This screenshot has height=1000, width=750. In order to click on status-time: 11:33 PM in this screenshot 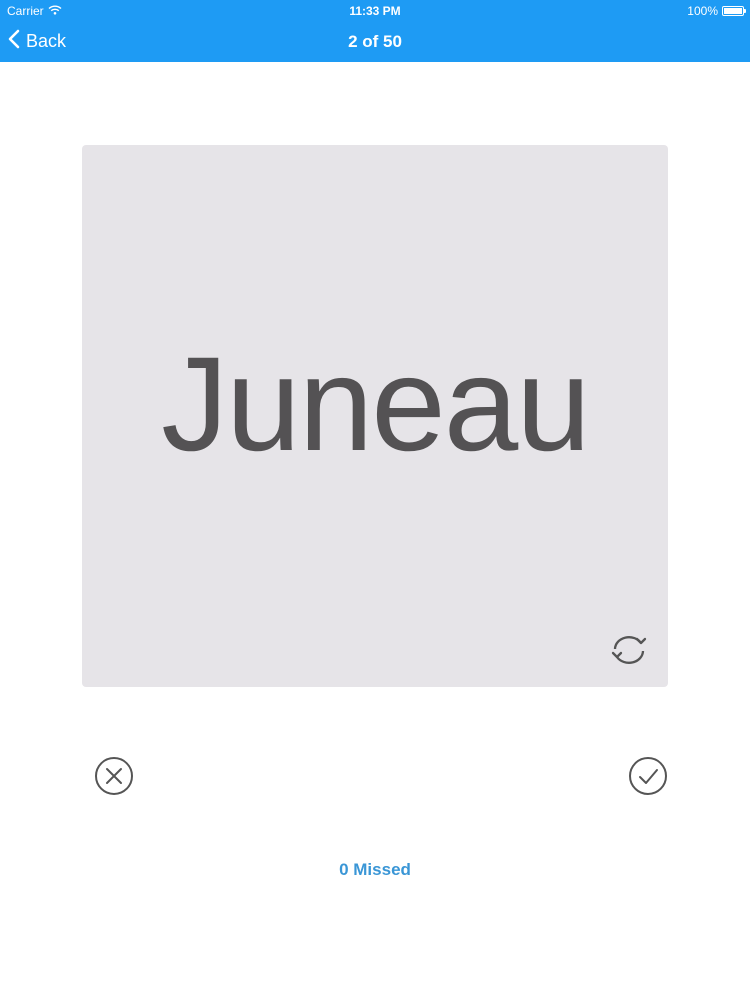, I will do `click(375, 11)`.